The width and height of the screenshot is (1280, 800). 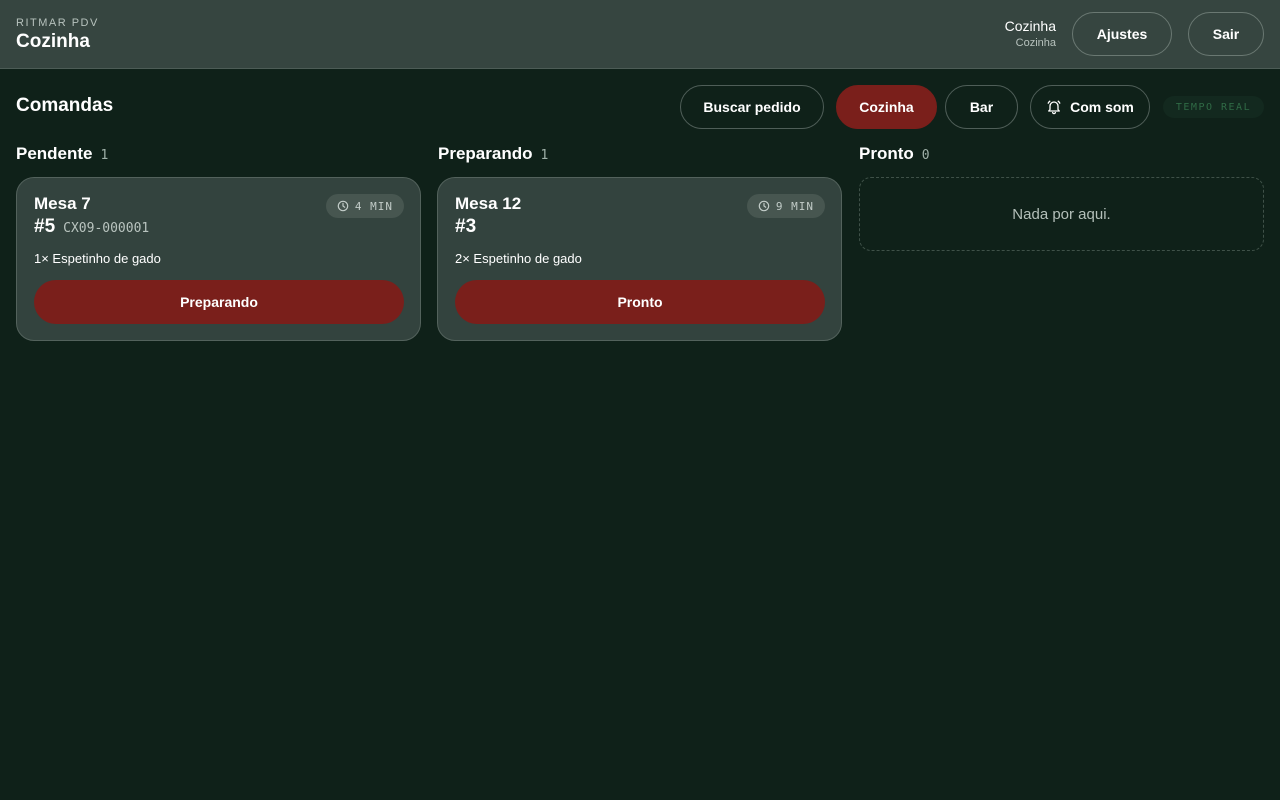 I want to click on column-count: 0, so click(x=925, y=155).